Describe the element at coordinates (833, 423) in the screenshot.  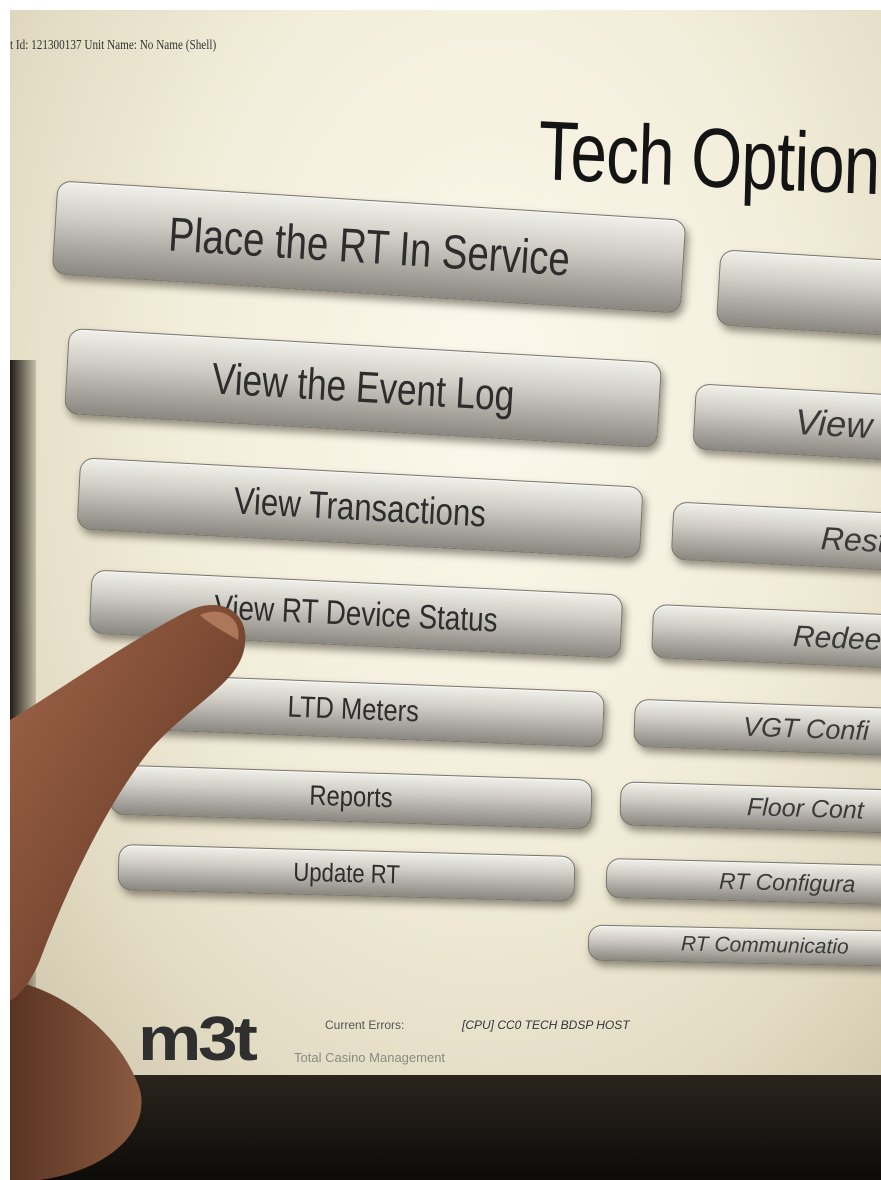
I see `button-label: View` at that location.